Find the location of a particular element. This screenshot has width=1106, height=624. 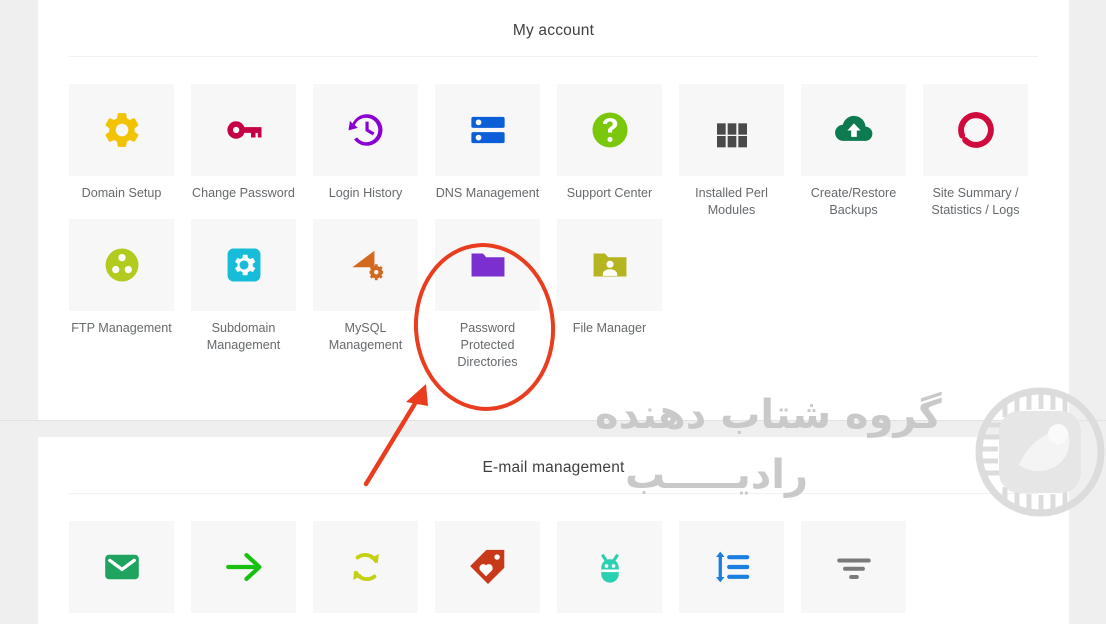

tile-label: Password Protected Directories is located at coordinates (487, 345).